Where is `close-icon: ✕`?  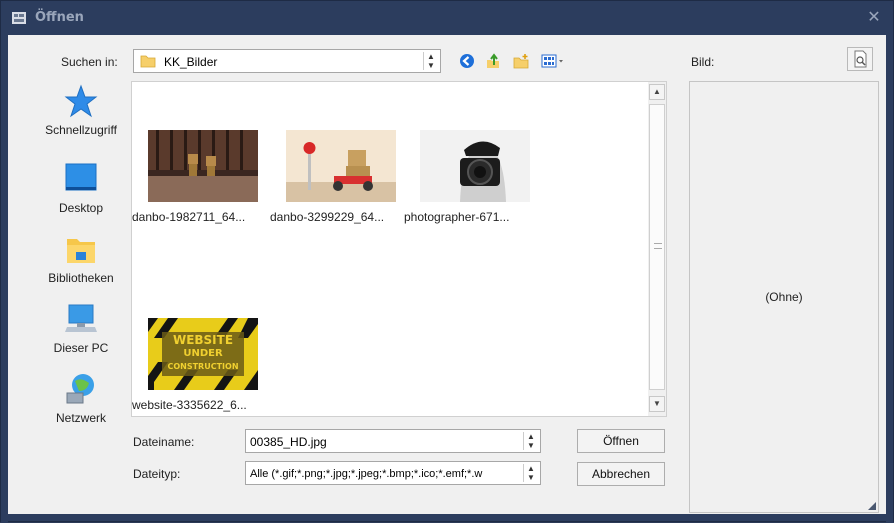 close-icon: ✕ is located at coordinates (874, 17).